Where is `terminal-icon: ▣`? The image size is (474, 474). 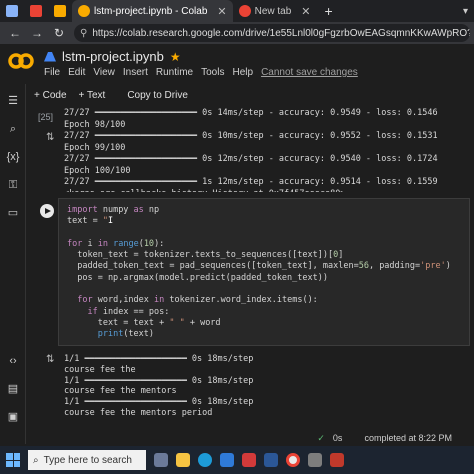
terminal-icon: ▣ is located at coordinates (13, 417).